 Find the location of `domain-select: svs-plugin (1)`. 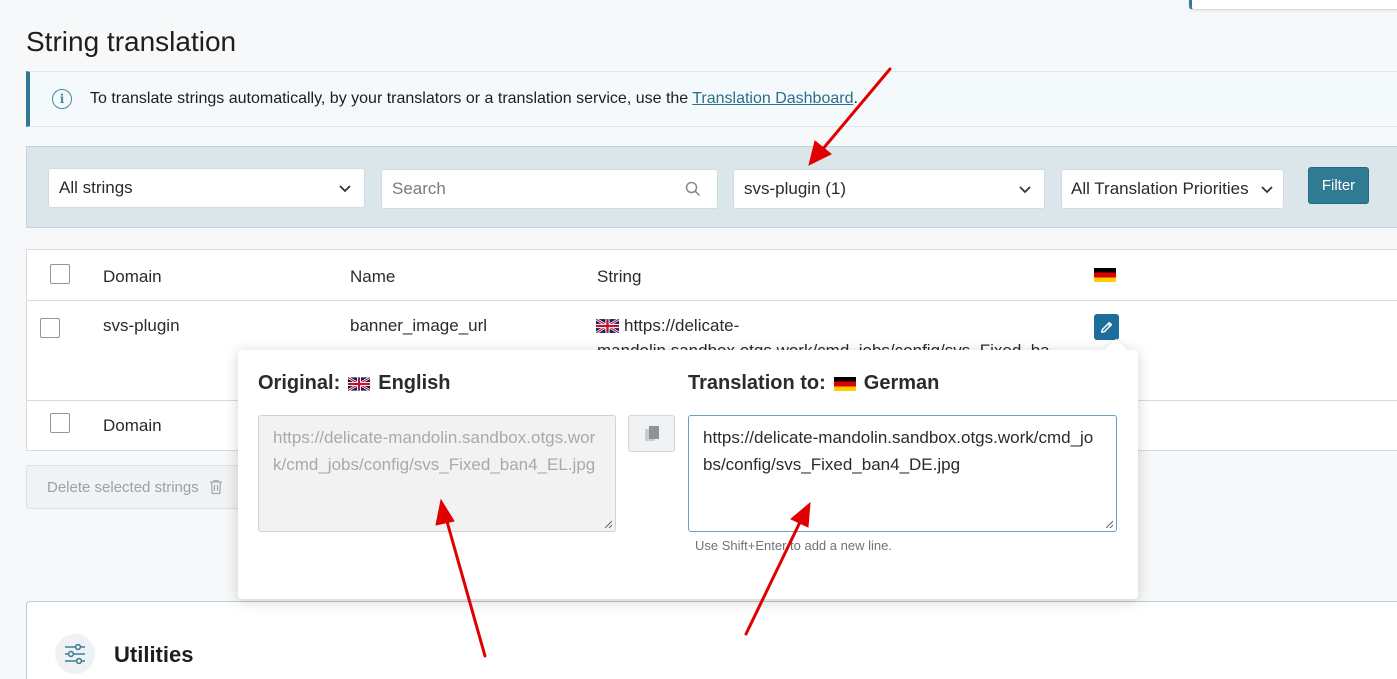

domain-select: svs-plugin (1) is located at coordinates (889, 189).